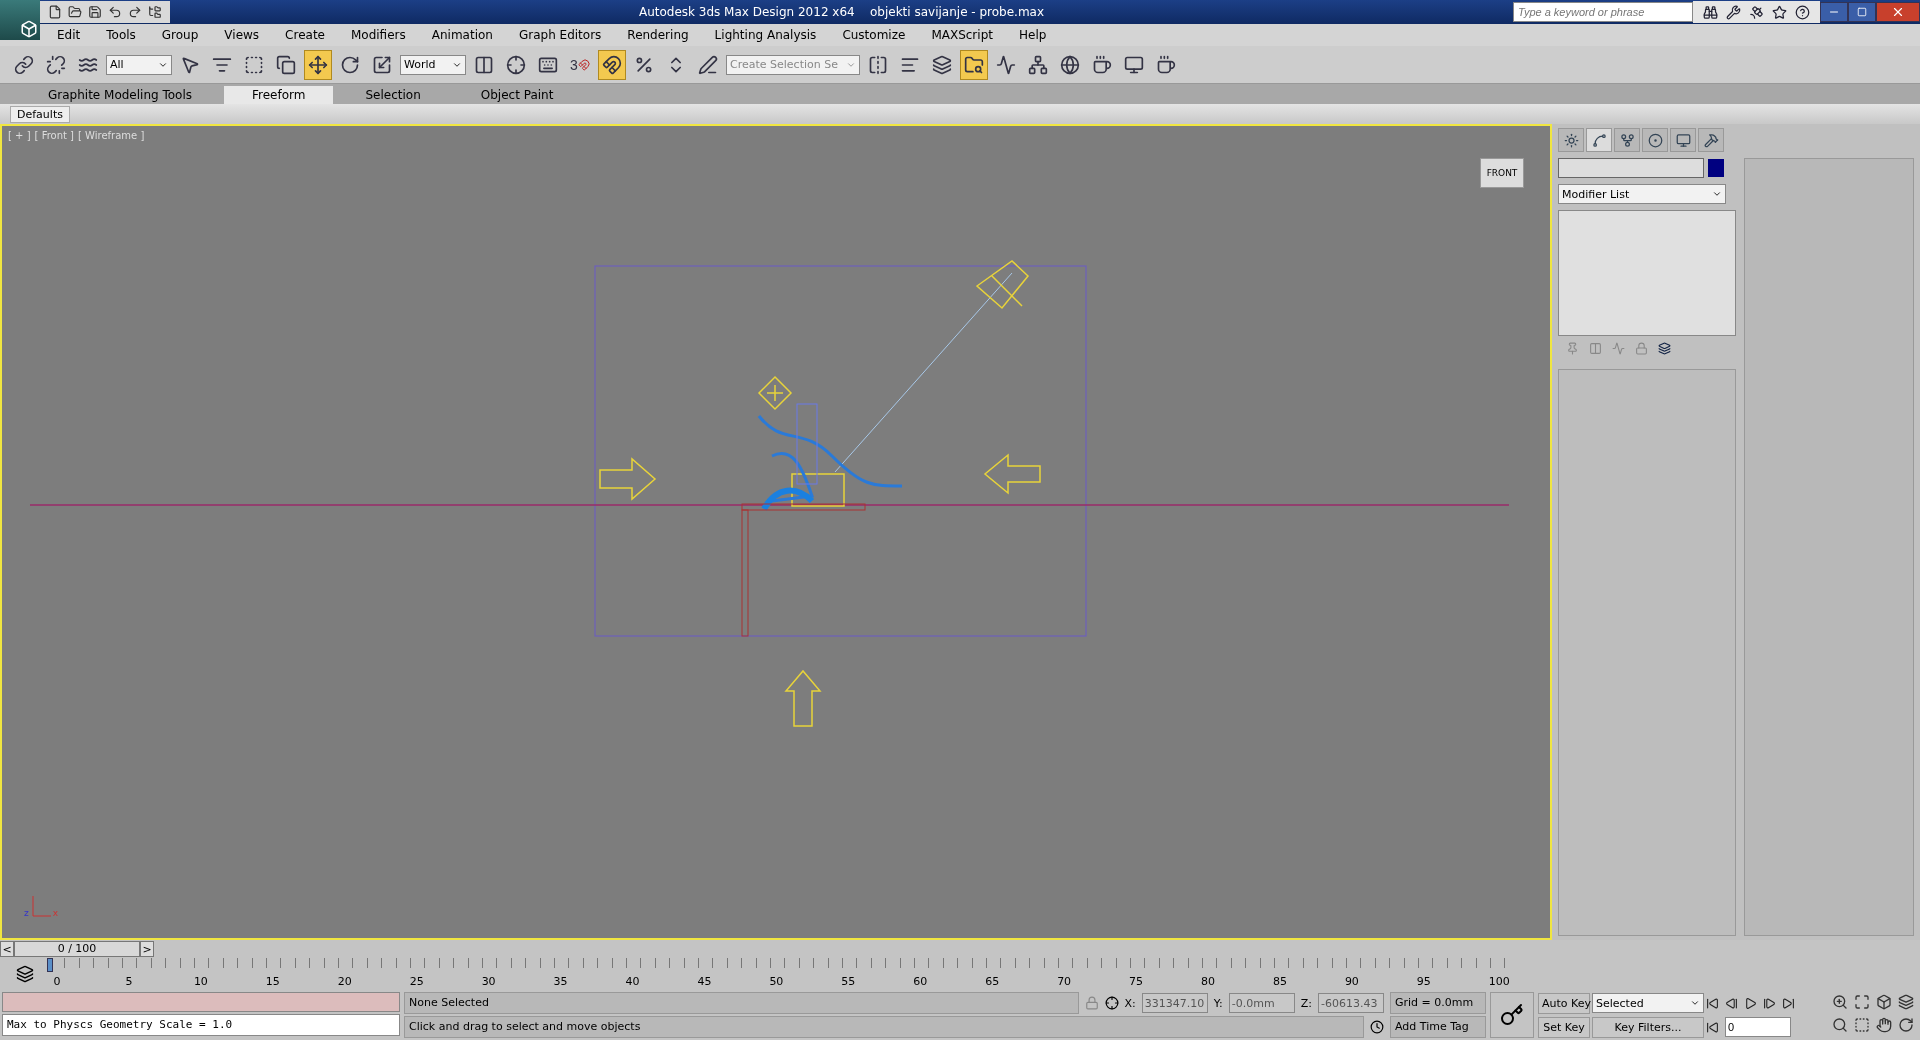 Image resolution: width=1920 pixels, height=1040 pixels. Describe the element at coordinates (992, 982) in the screenshot. I see `frame-number: 65` at that location.